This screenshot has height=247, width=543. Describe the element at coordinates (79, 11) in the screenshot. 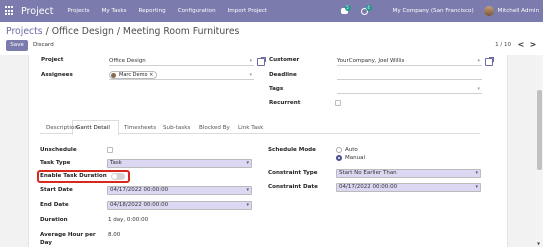

I see `menu-projects: Projects` at that location.